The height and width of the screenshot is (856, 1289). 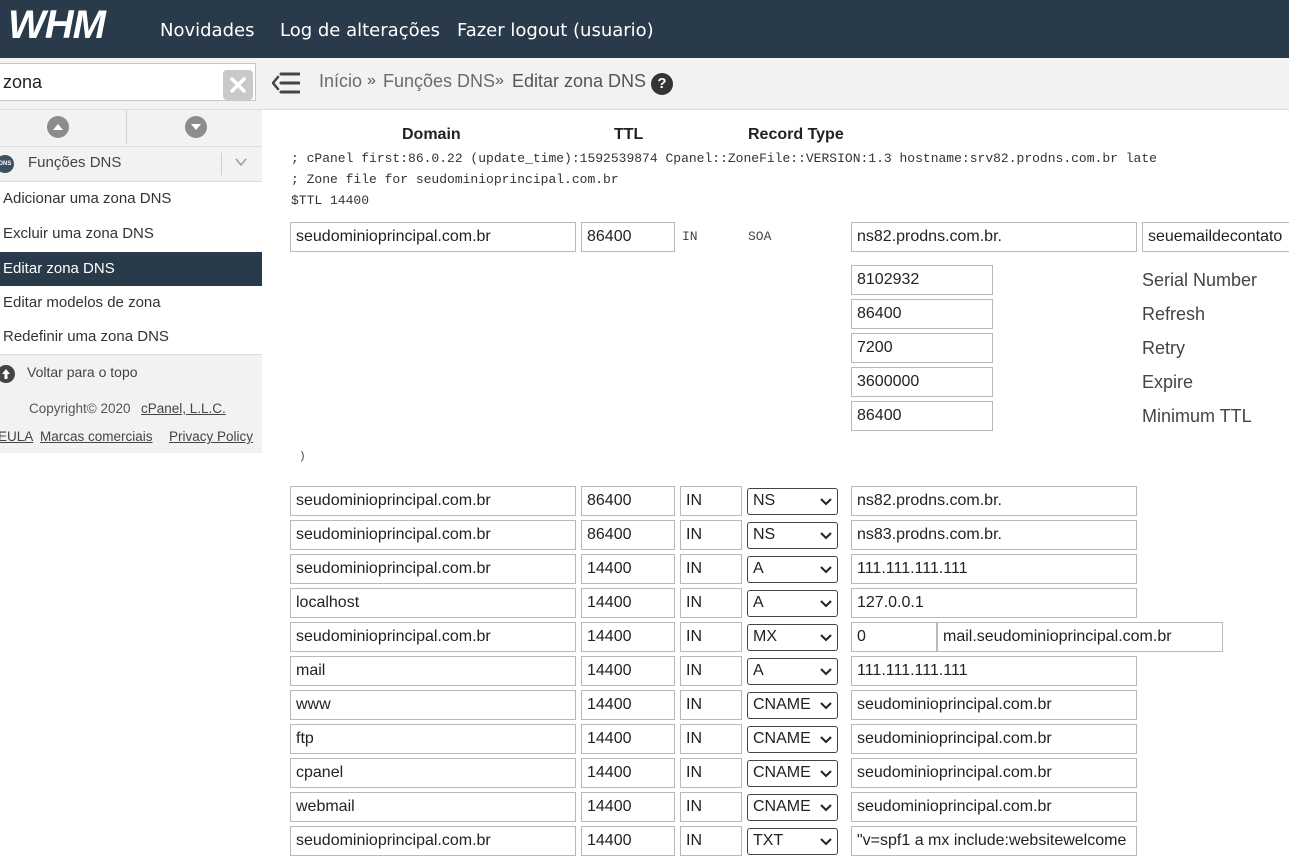 I want to click on whm-logo: WHM, so click(x=71, y=25).